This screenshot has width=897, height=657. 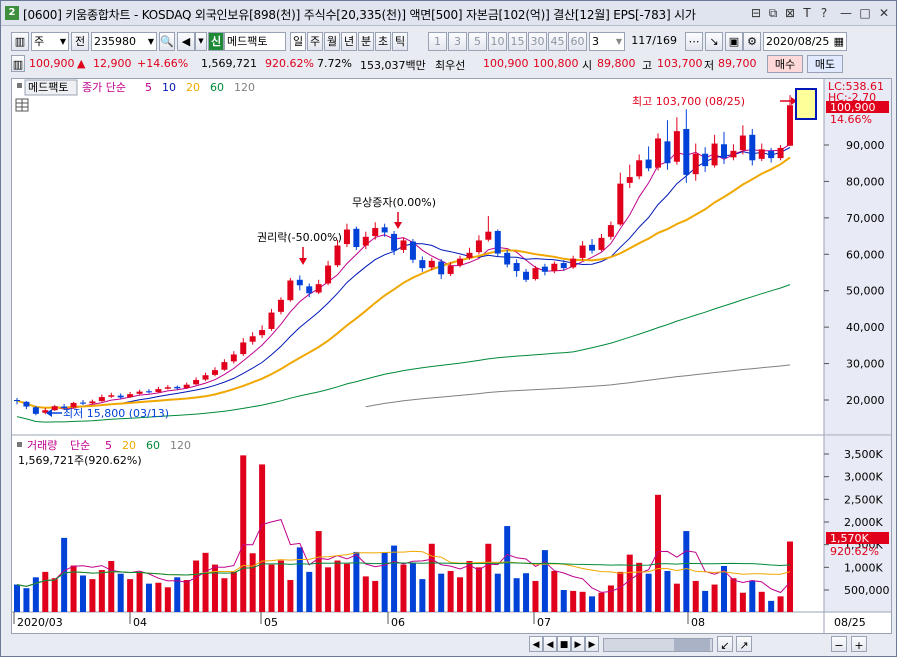 What do you see at coordinates (865, 327) in the screenshot?
I see `price-tick-label: 40,000` at bounding box center [865, 327].